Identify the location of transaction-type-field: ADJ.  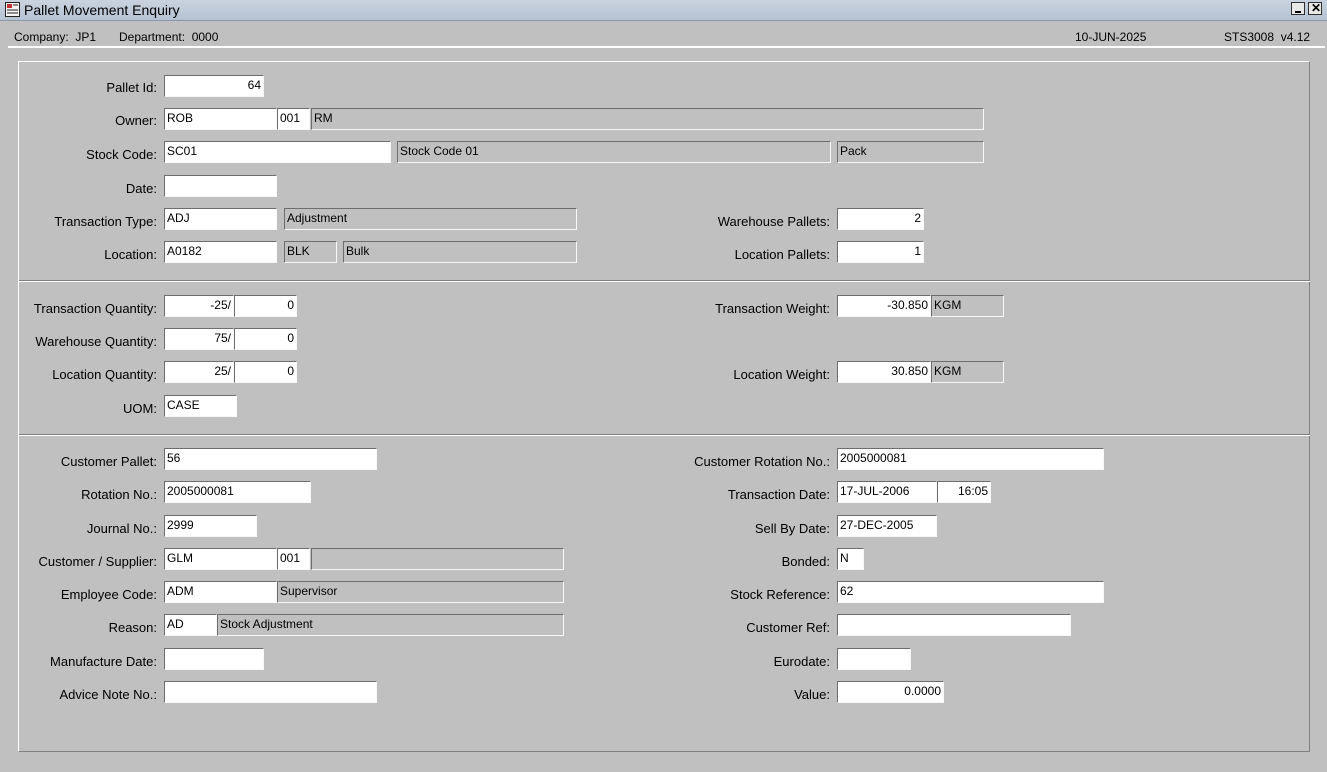
(220, 219).